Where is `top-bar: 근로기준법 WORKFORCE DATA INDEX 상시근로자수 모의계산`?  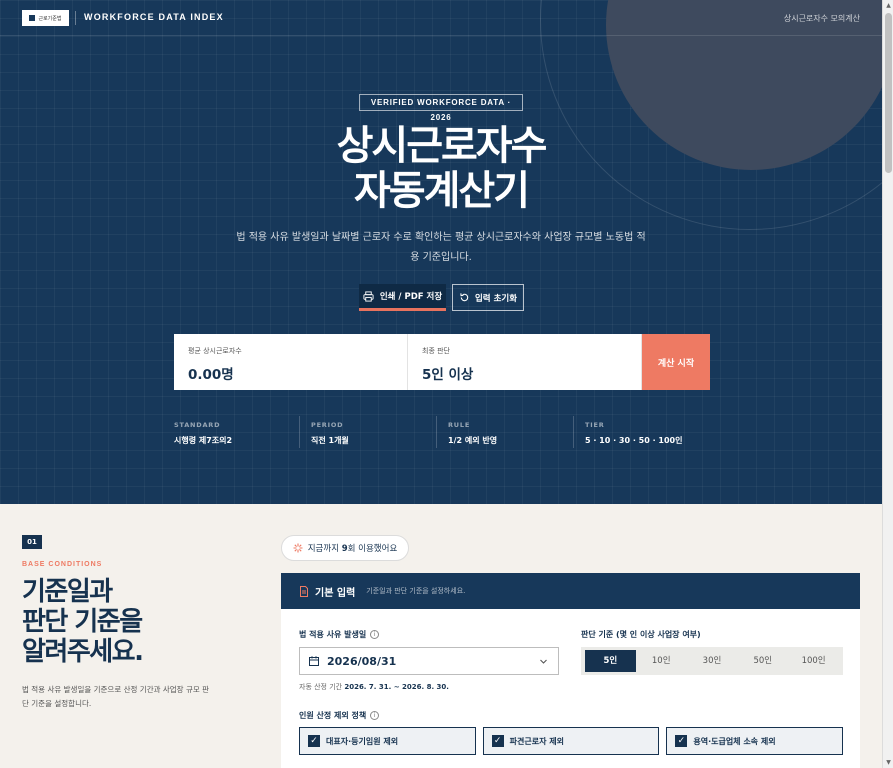
top-bar: 근로기준법 WORKFORCE DATA INDEX 상시근로자수 모의계산 is located at coordinates (441, 18).